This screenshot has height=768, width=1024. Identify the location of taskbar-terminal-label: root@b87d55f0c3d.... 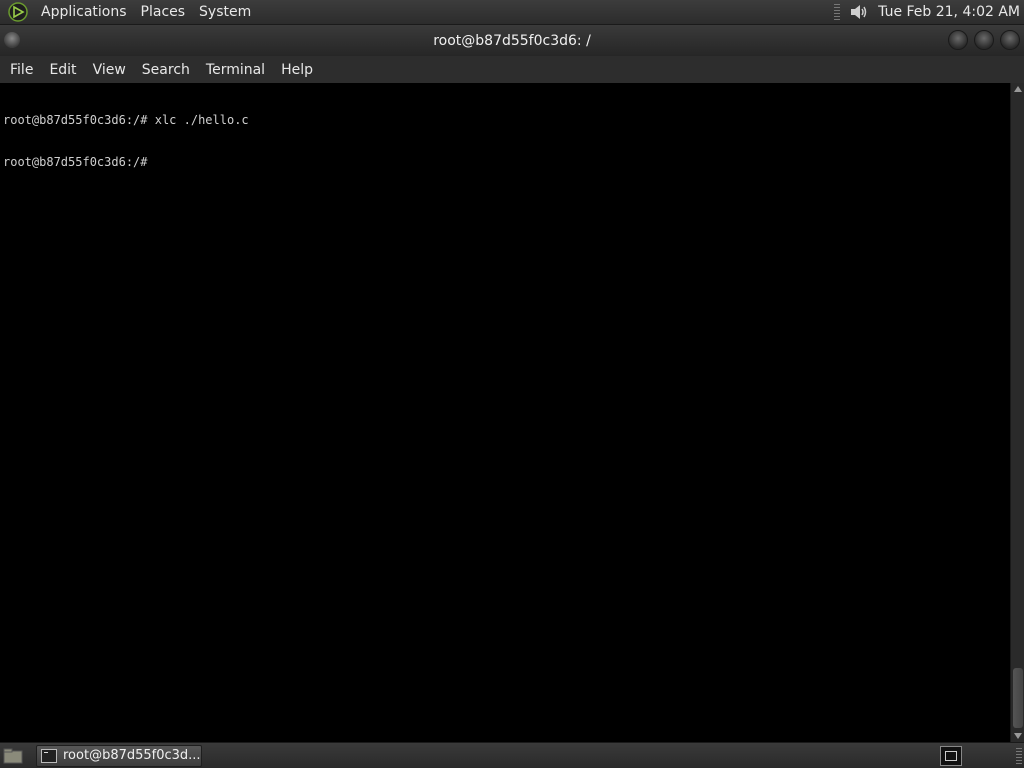
(132, 755).